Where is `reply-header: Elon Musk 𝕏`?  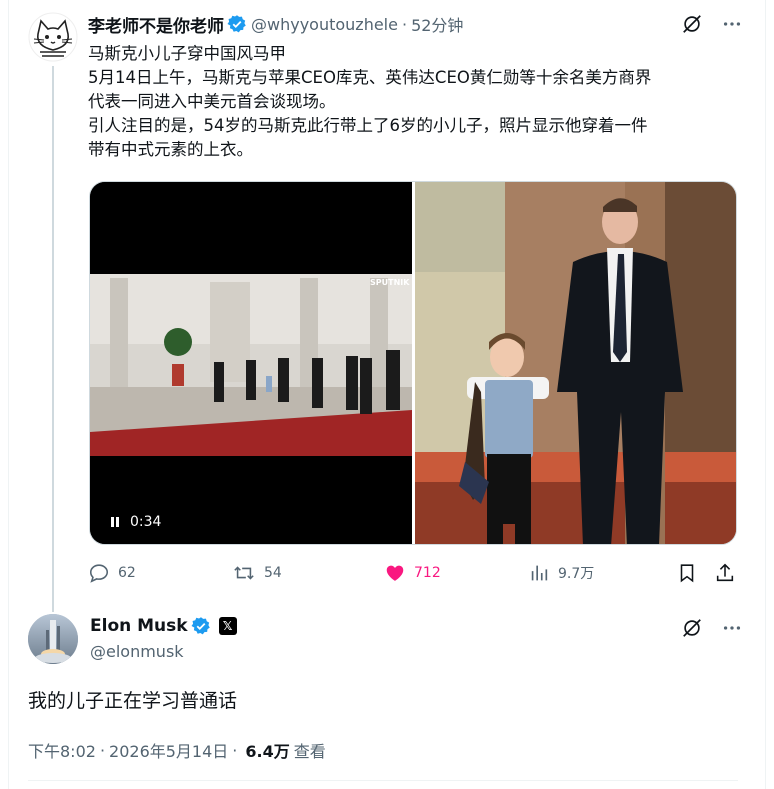
reply-header: Elon Musk 𝕏 is located at coordinates (163, 626).